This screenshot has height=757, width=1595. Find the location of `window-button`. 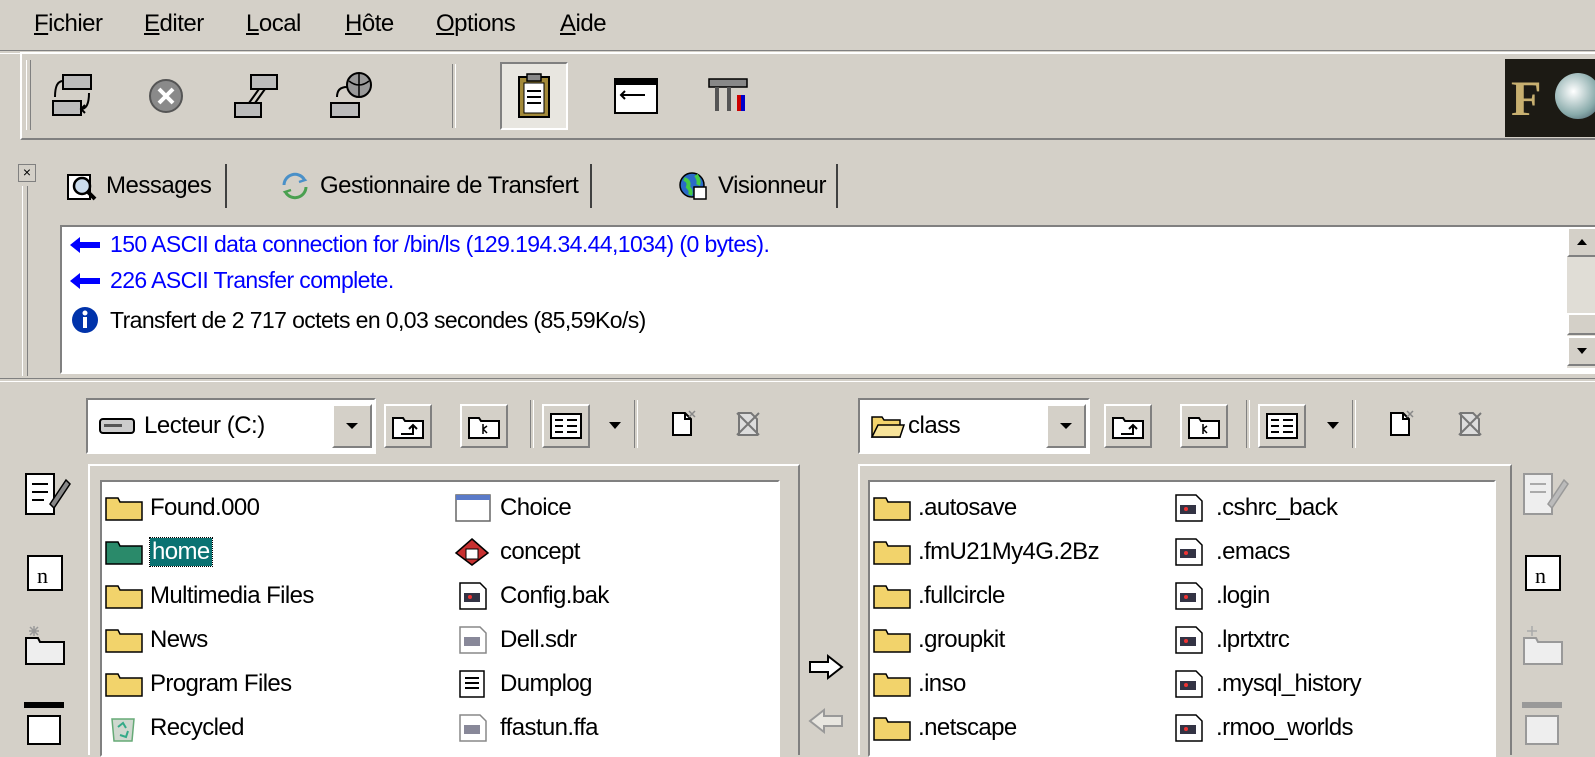

window-button is located at coordinates (636, 96).